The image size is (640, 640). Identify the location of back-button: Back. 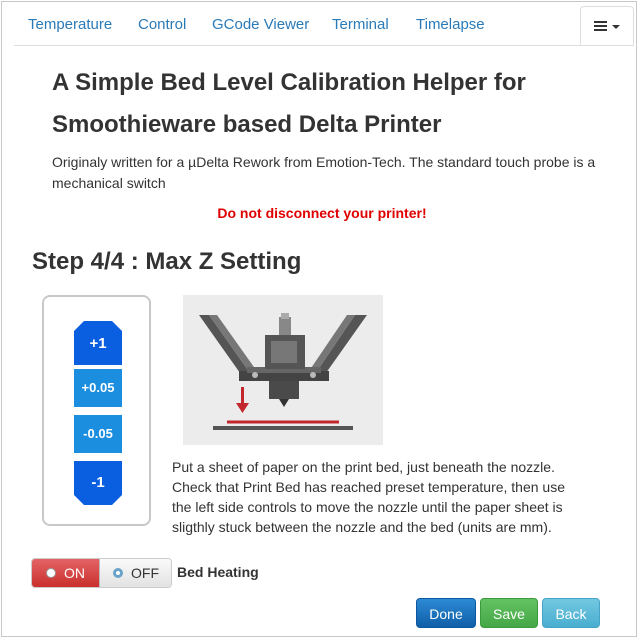
(571, 613).